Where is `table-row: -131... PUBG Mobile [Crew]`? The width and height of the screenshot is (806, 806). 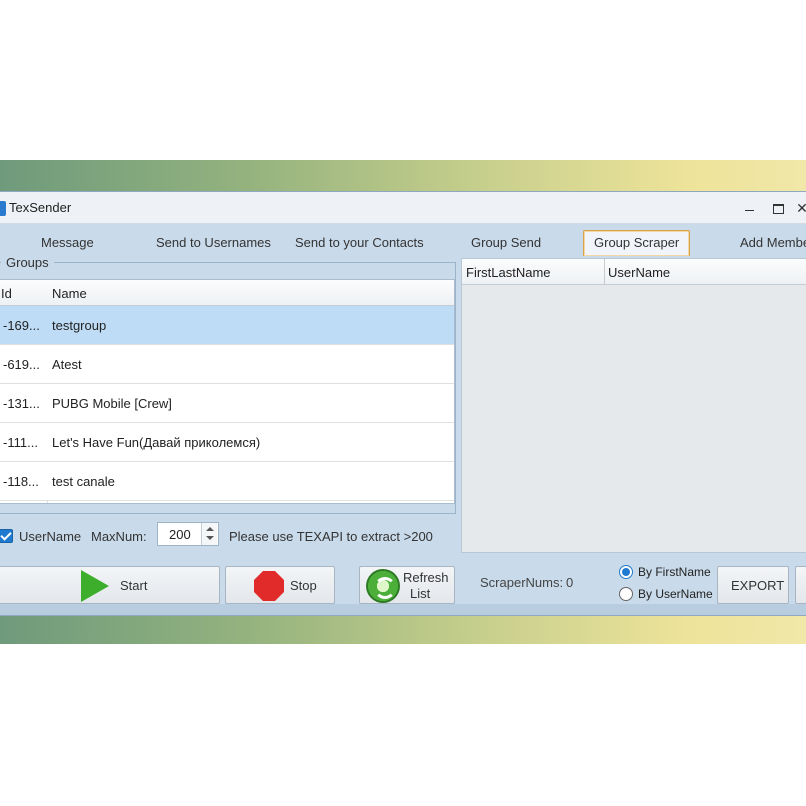 table-row: -131... PUBG Mobile [Crew] is located at coordinates (227, 403).